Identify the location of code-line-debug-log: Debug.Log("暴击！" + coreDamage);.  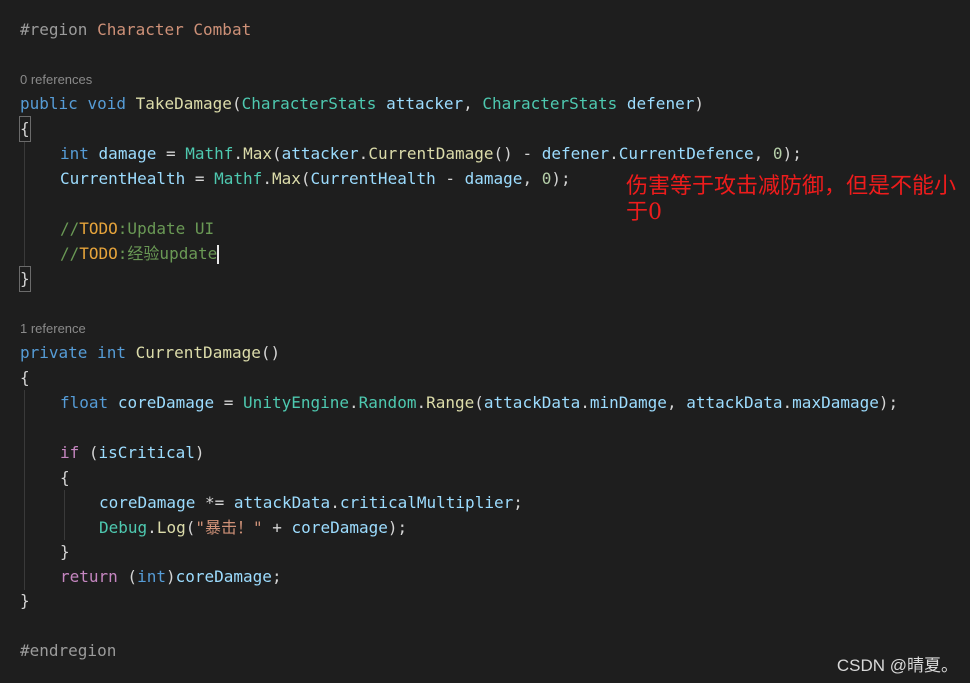
(253, 528).